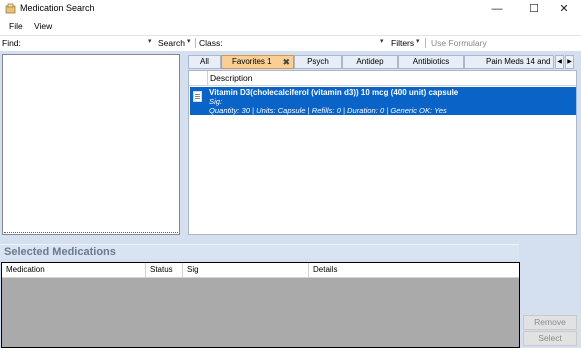 This screenshot has width=581, height=348. What do you see at coordinates (57, 8) in the screenshot?
I see `window-title: Medication Search` at bounding box center [57, 8].